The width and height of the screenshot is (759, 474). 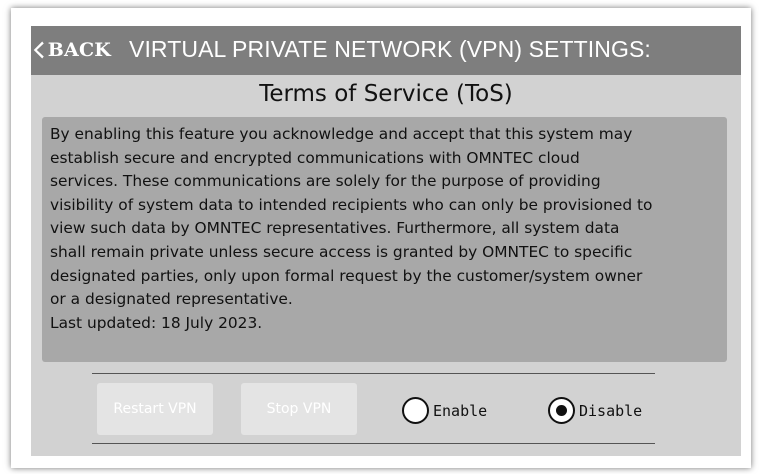 I want to click on disable-radio: Disable, so click(x=595, y=410).